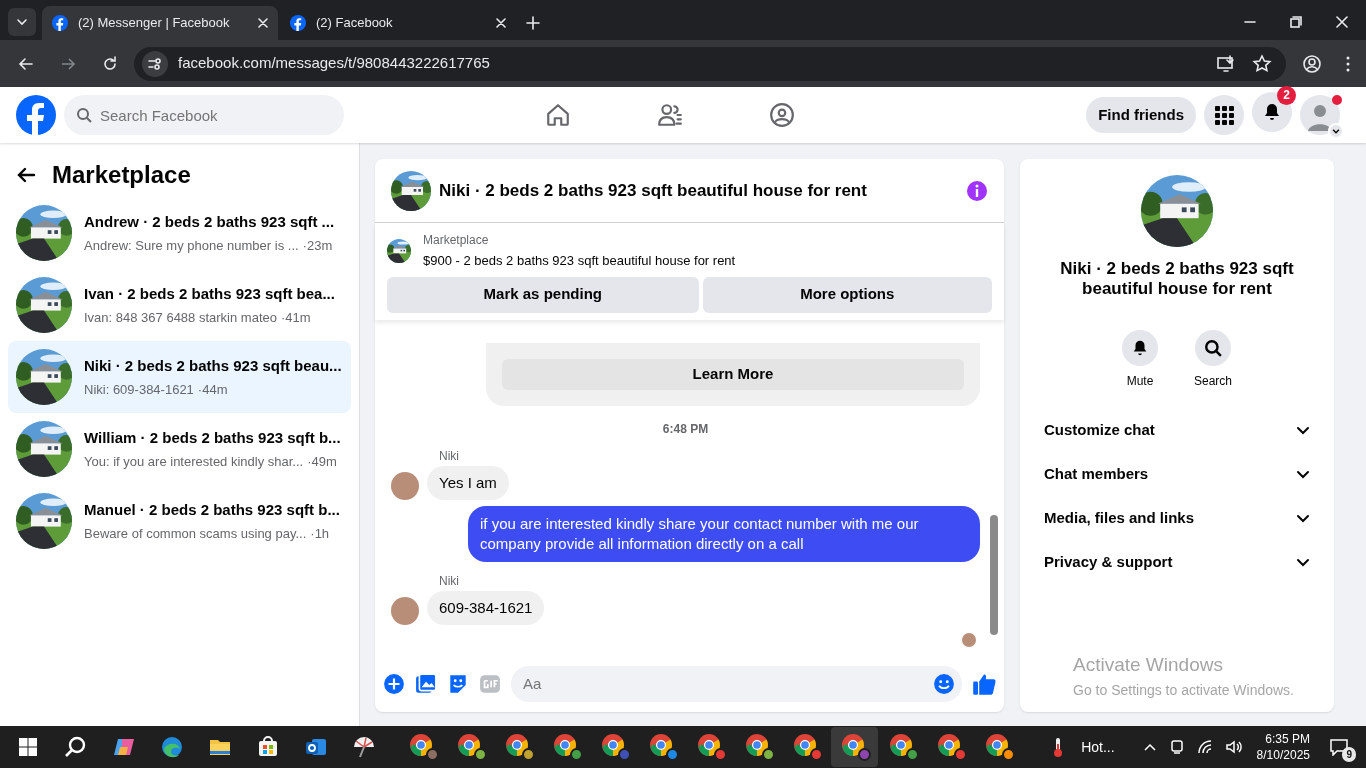 Image resolution: width=1366 pixels, height=768 pixels. Describe the element at coordinates (670, 115) in the screenshot. I see `friends-icon` at that location.